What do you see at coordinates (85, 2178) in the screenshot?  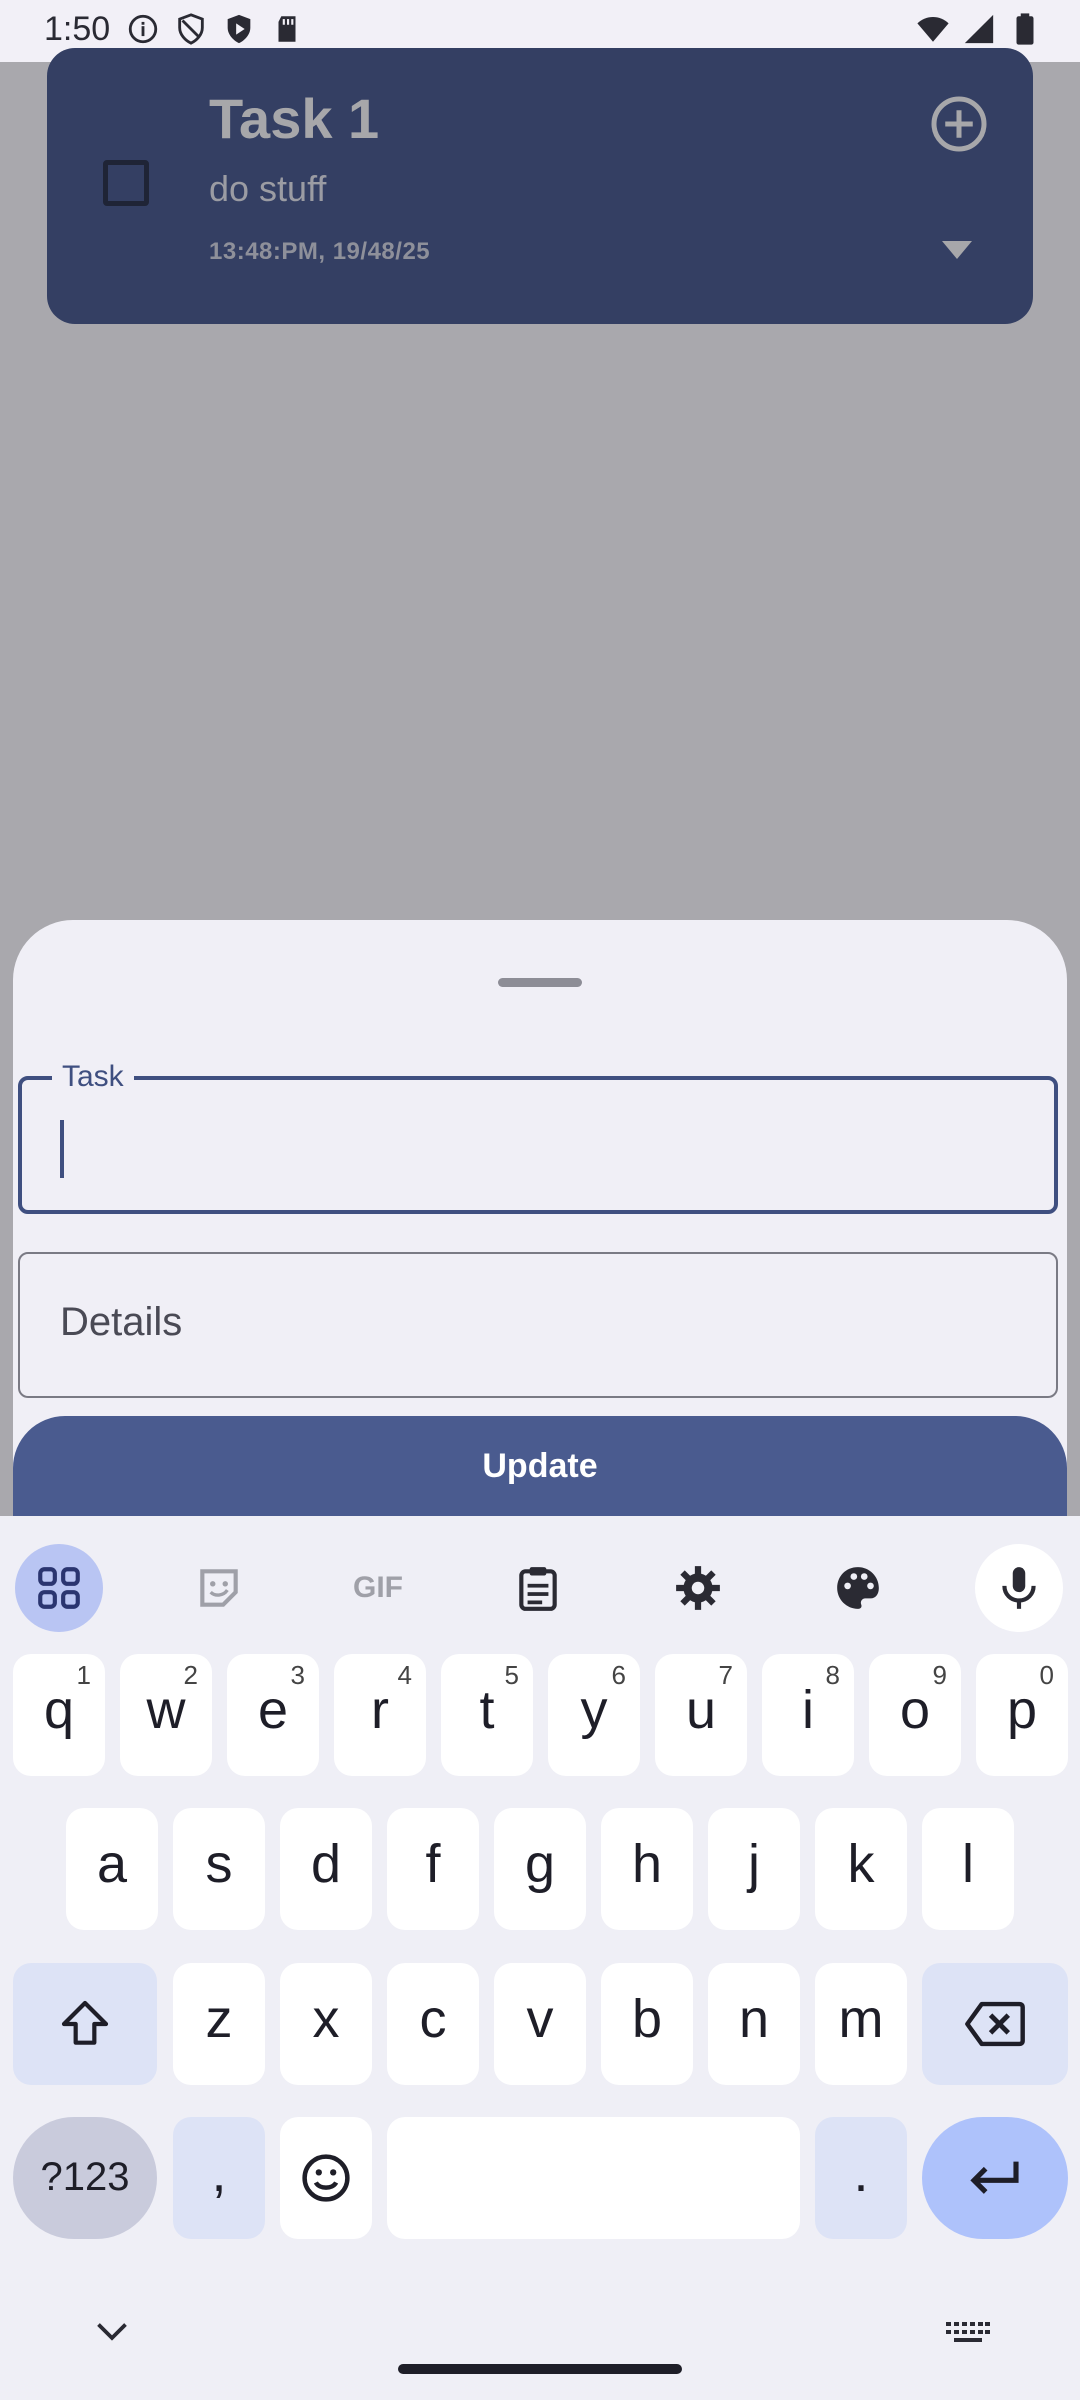 I see `symbols-key: ?123` at bounding box center [85, 2178].